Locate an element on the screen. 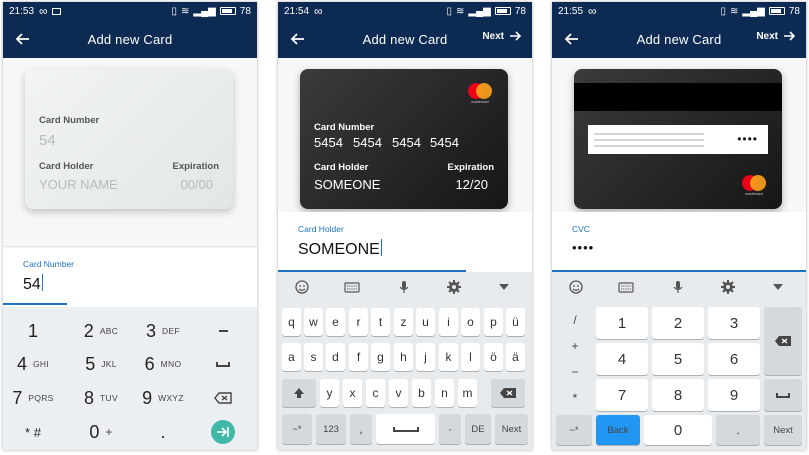  key-s: s is located at coordinates (313, 357).